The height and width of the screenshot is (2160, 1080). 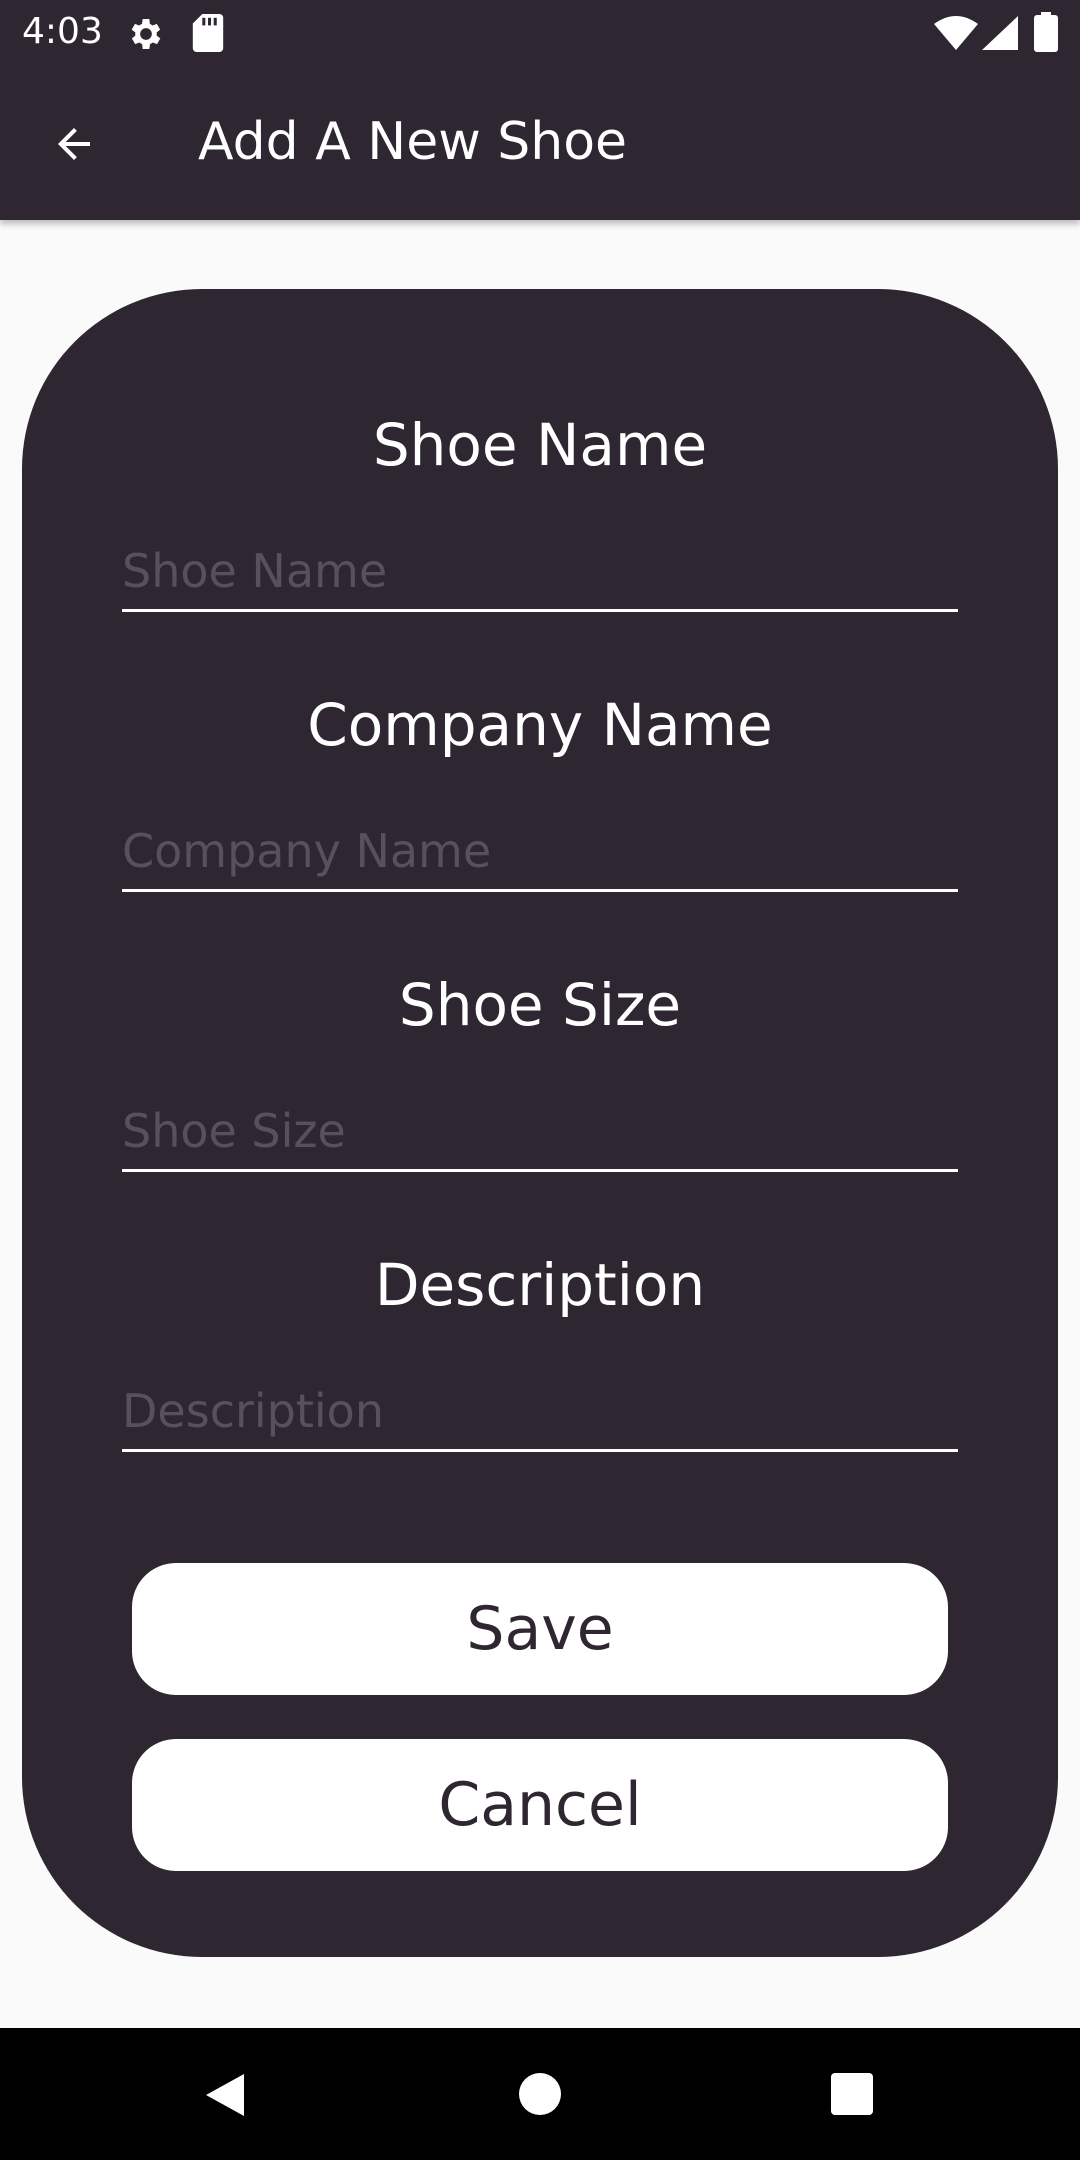 What do you see at coordinates (540, 1132) in the screenshot?
I see `shoe-size-input` at bounding box center [540, 1132].